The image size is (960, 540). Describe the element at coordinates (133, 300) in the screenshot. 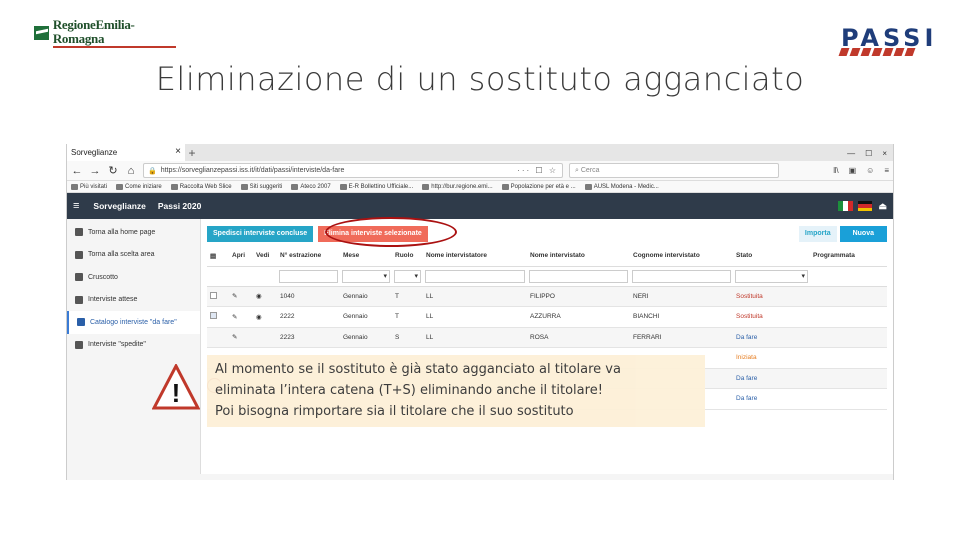

I see `sidebar-item-attese: Interviste attese` at that location.